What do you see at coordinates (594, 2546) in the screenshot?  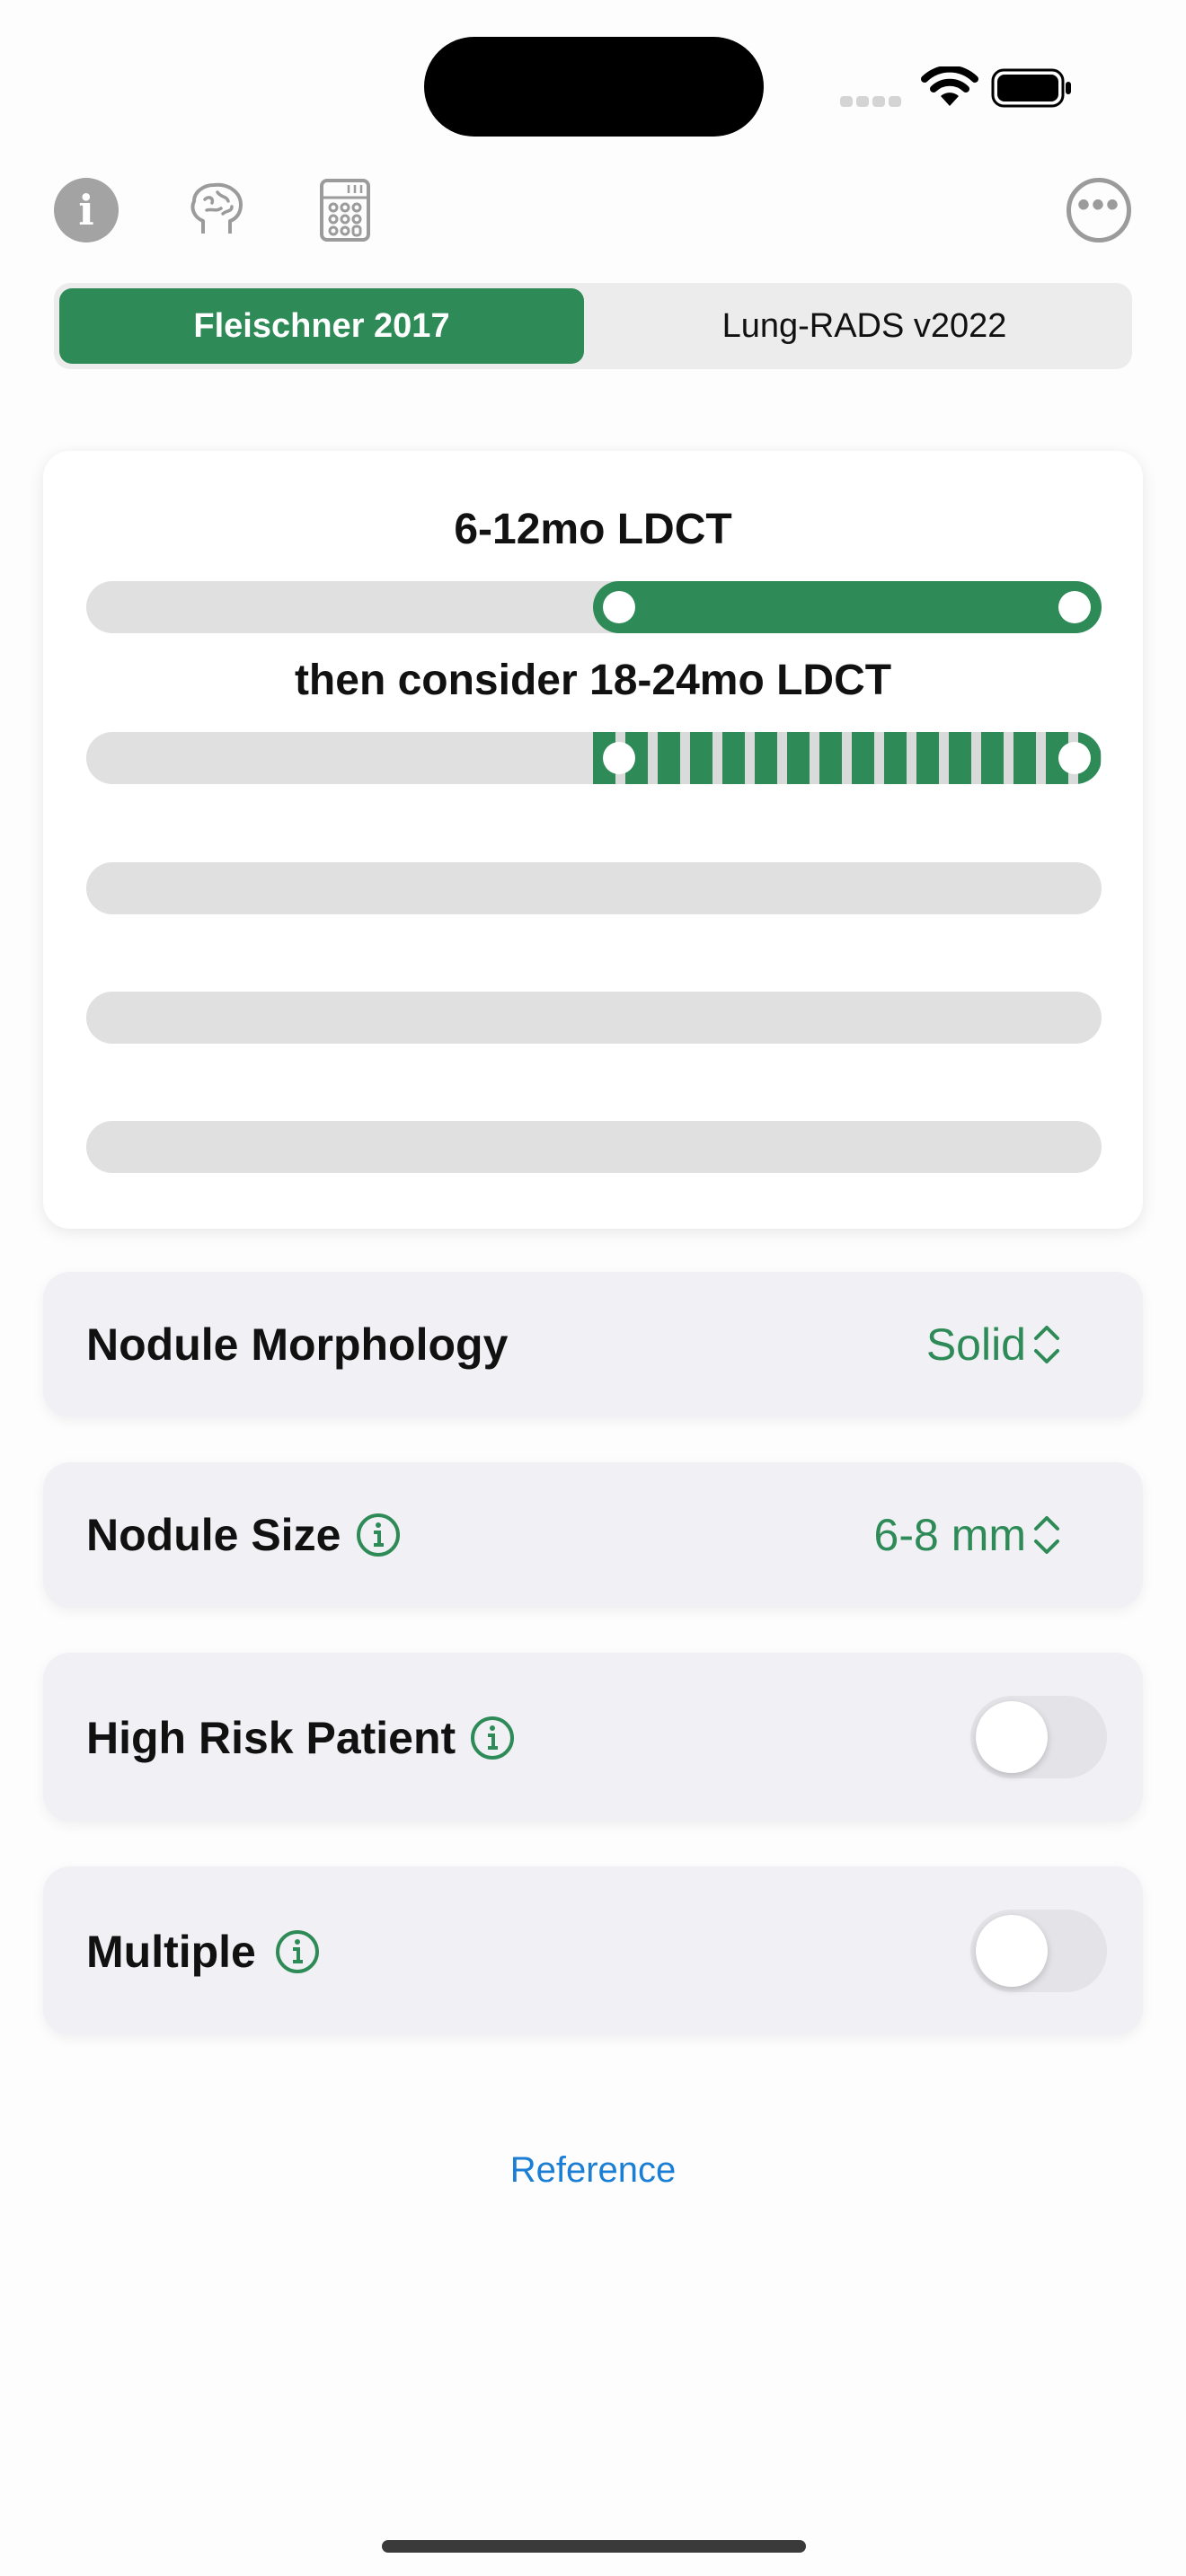 I see `home-indicator` at bounding box center [594, 2546].